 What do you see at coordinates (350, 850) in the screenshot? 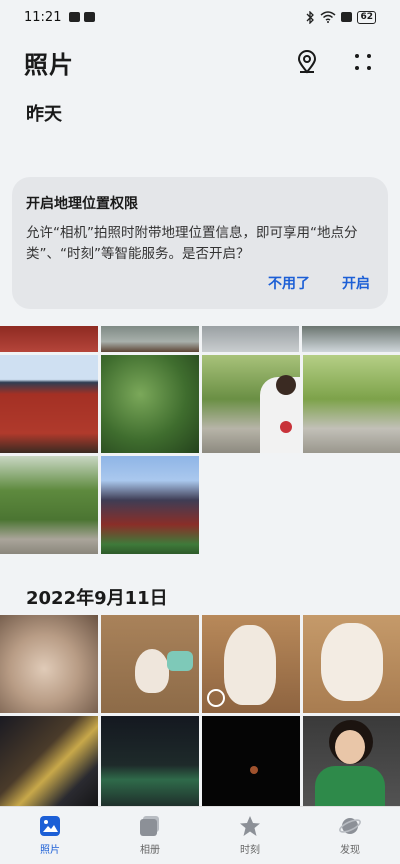
I see `tab-label: 发现` at bounding box center [350, 850].